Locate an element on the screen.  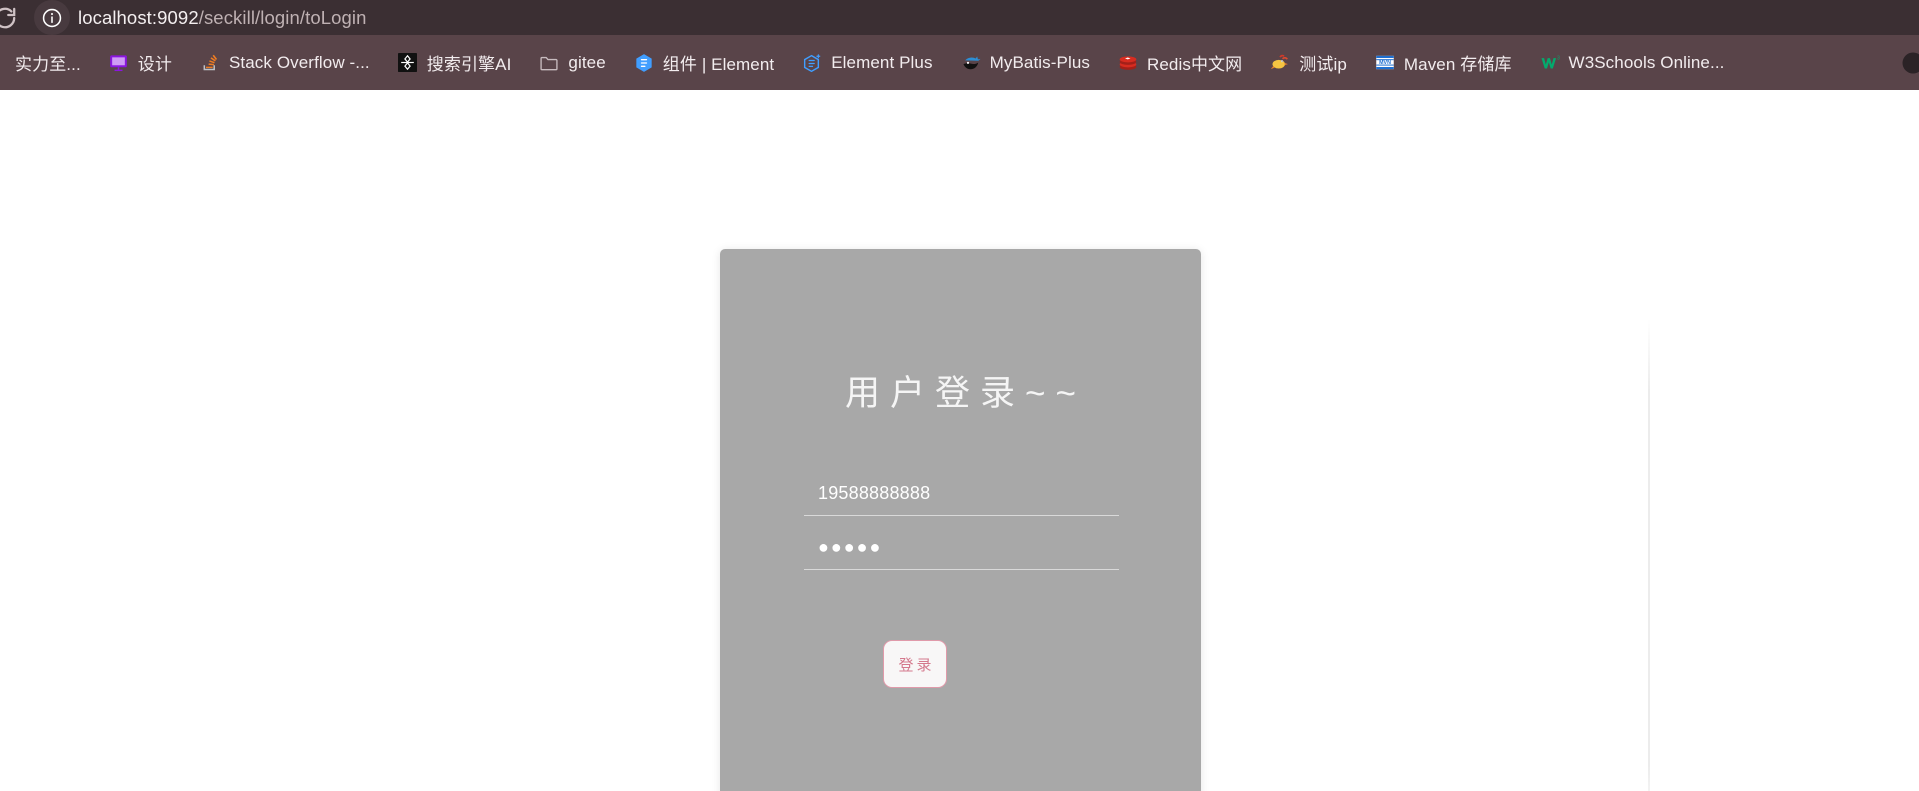
password-input is located at coordinates (961, 547).